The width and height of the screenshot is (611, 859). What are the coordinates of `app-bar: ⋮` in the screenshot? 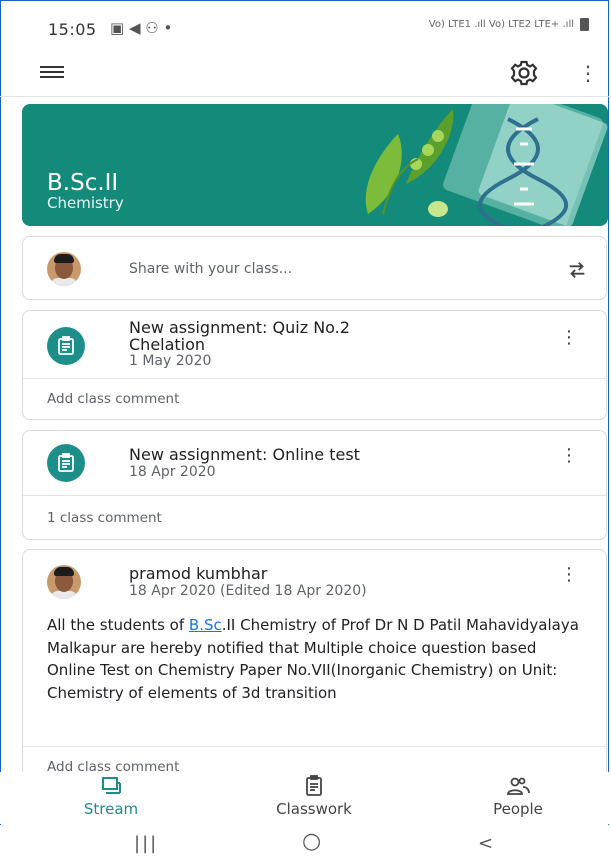 It's located at (305, 74).